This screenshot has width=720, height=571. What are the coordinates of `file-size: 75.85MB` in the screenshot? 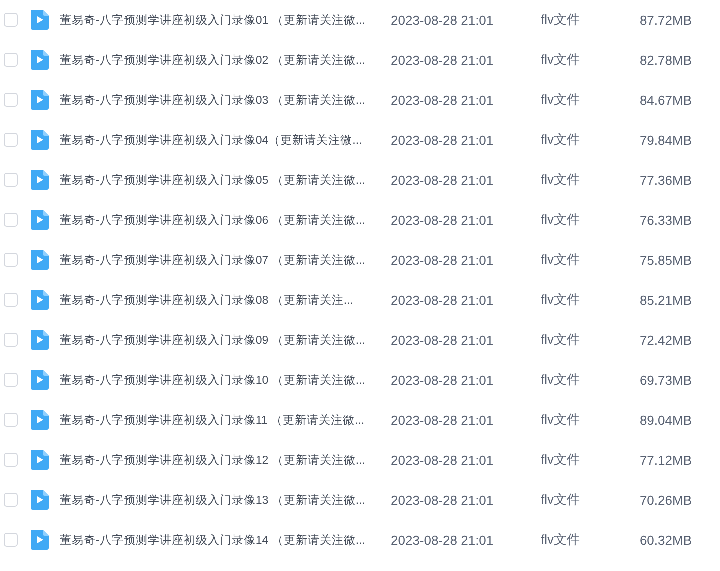 It's located at (665, 260).